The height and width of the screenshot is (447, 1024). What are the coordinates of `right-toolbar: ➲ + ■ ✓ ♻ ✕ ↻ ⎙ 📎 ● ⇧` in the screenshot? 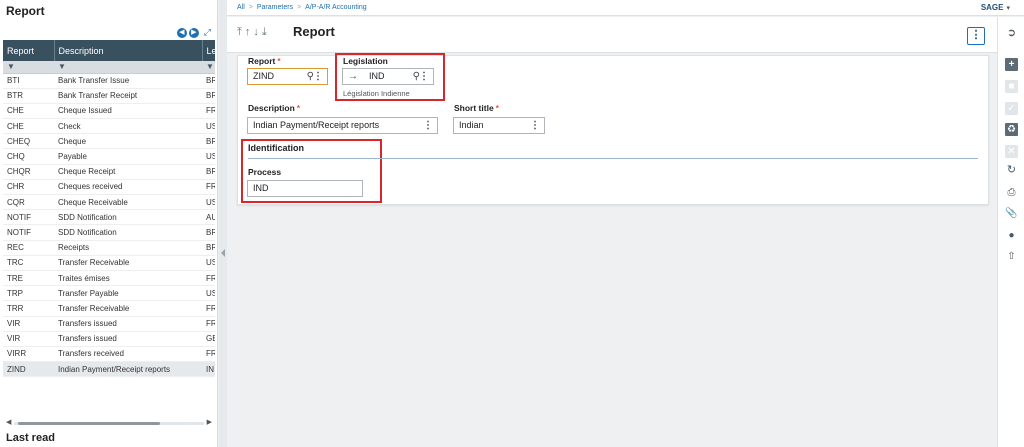 It's located at (1010, 232).